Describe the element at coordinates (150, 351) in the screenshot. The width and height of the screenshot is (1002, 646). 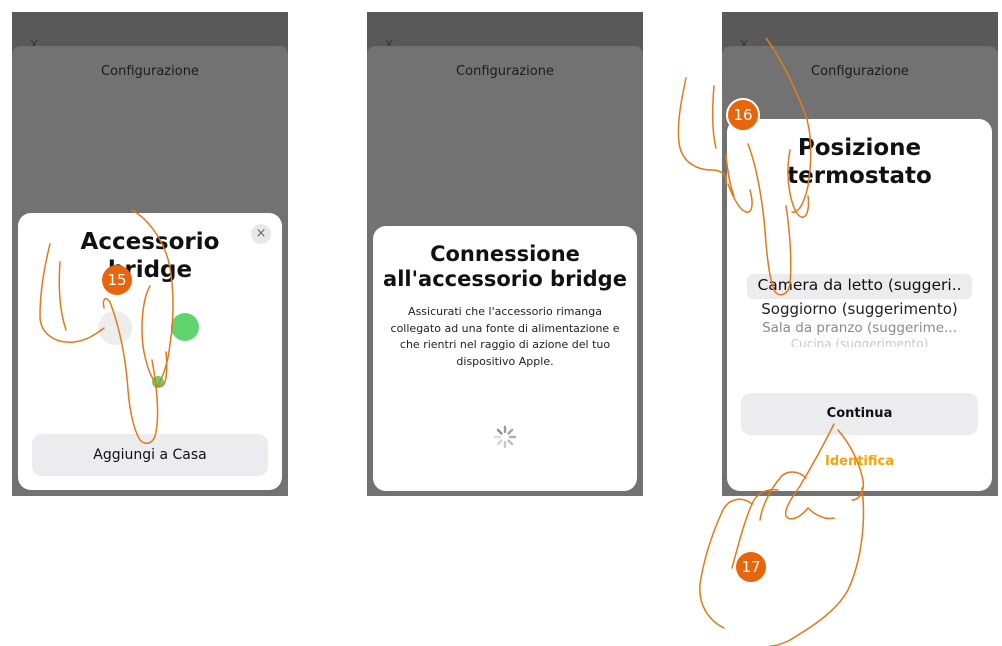
I see `accessory-dialog: × Accessorio bridge Aggiungi a Casa` at that location.